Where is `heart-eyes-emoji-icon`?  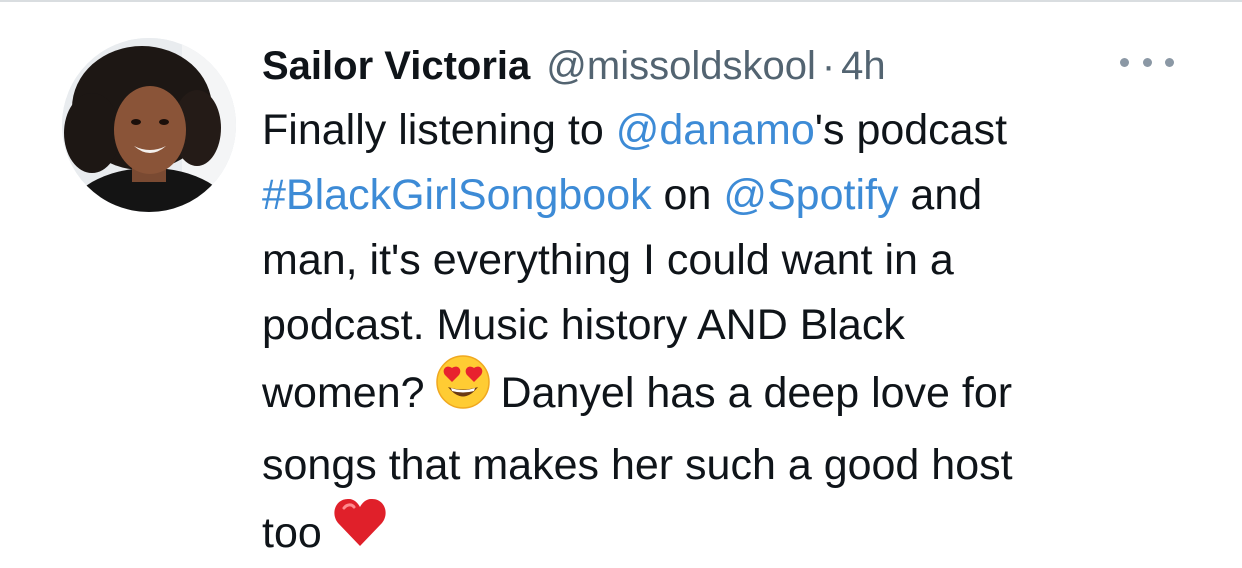
heart-eyes-emoji-icon is located at coordinates (463, 391).